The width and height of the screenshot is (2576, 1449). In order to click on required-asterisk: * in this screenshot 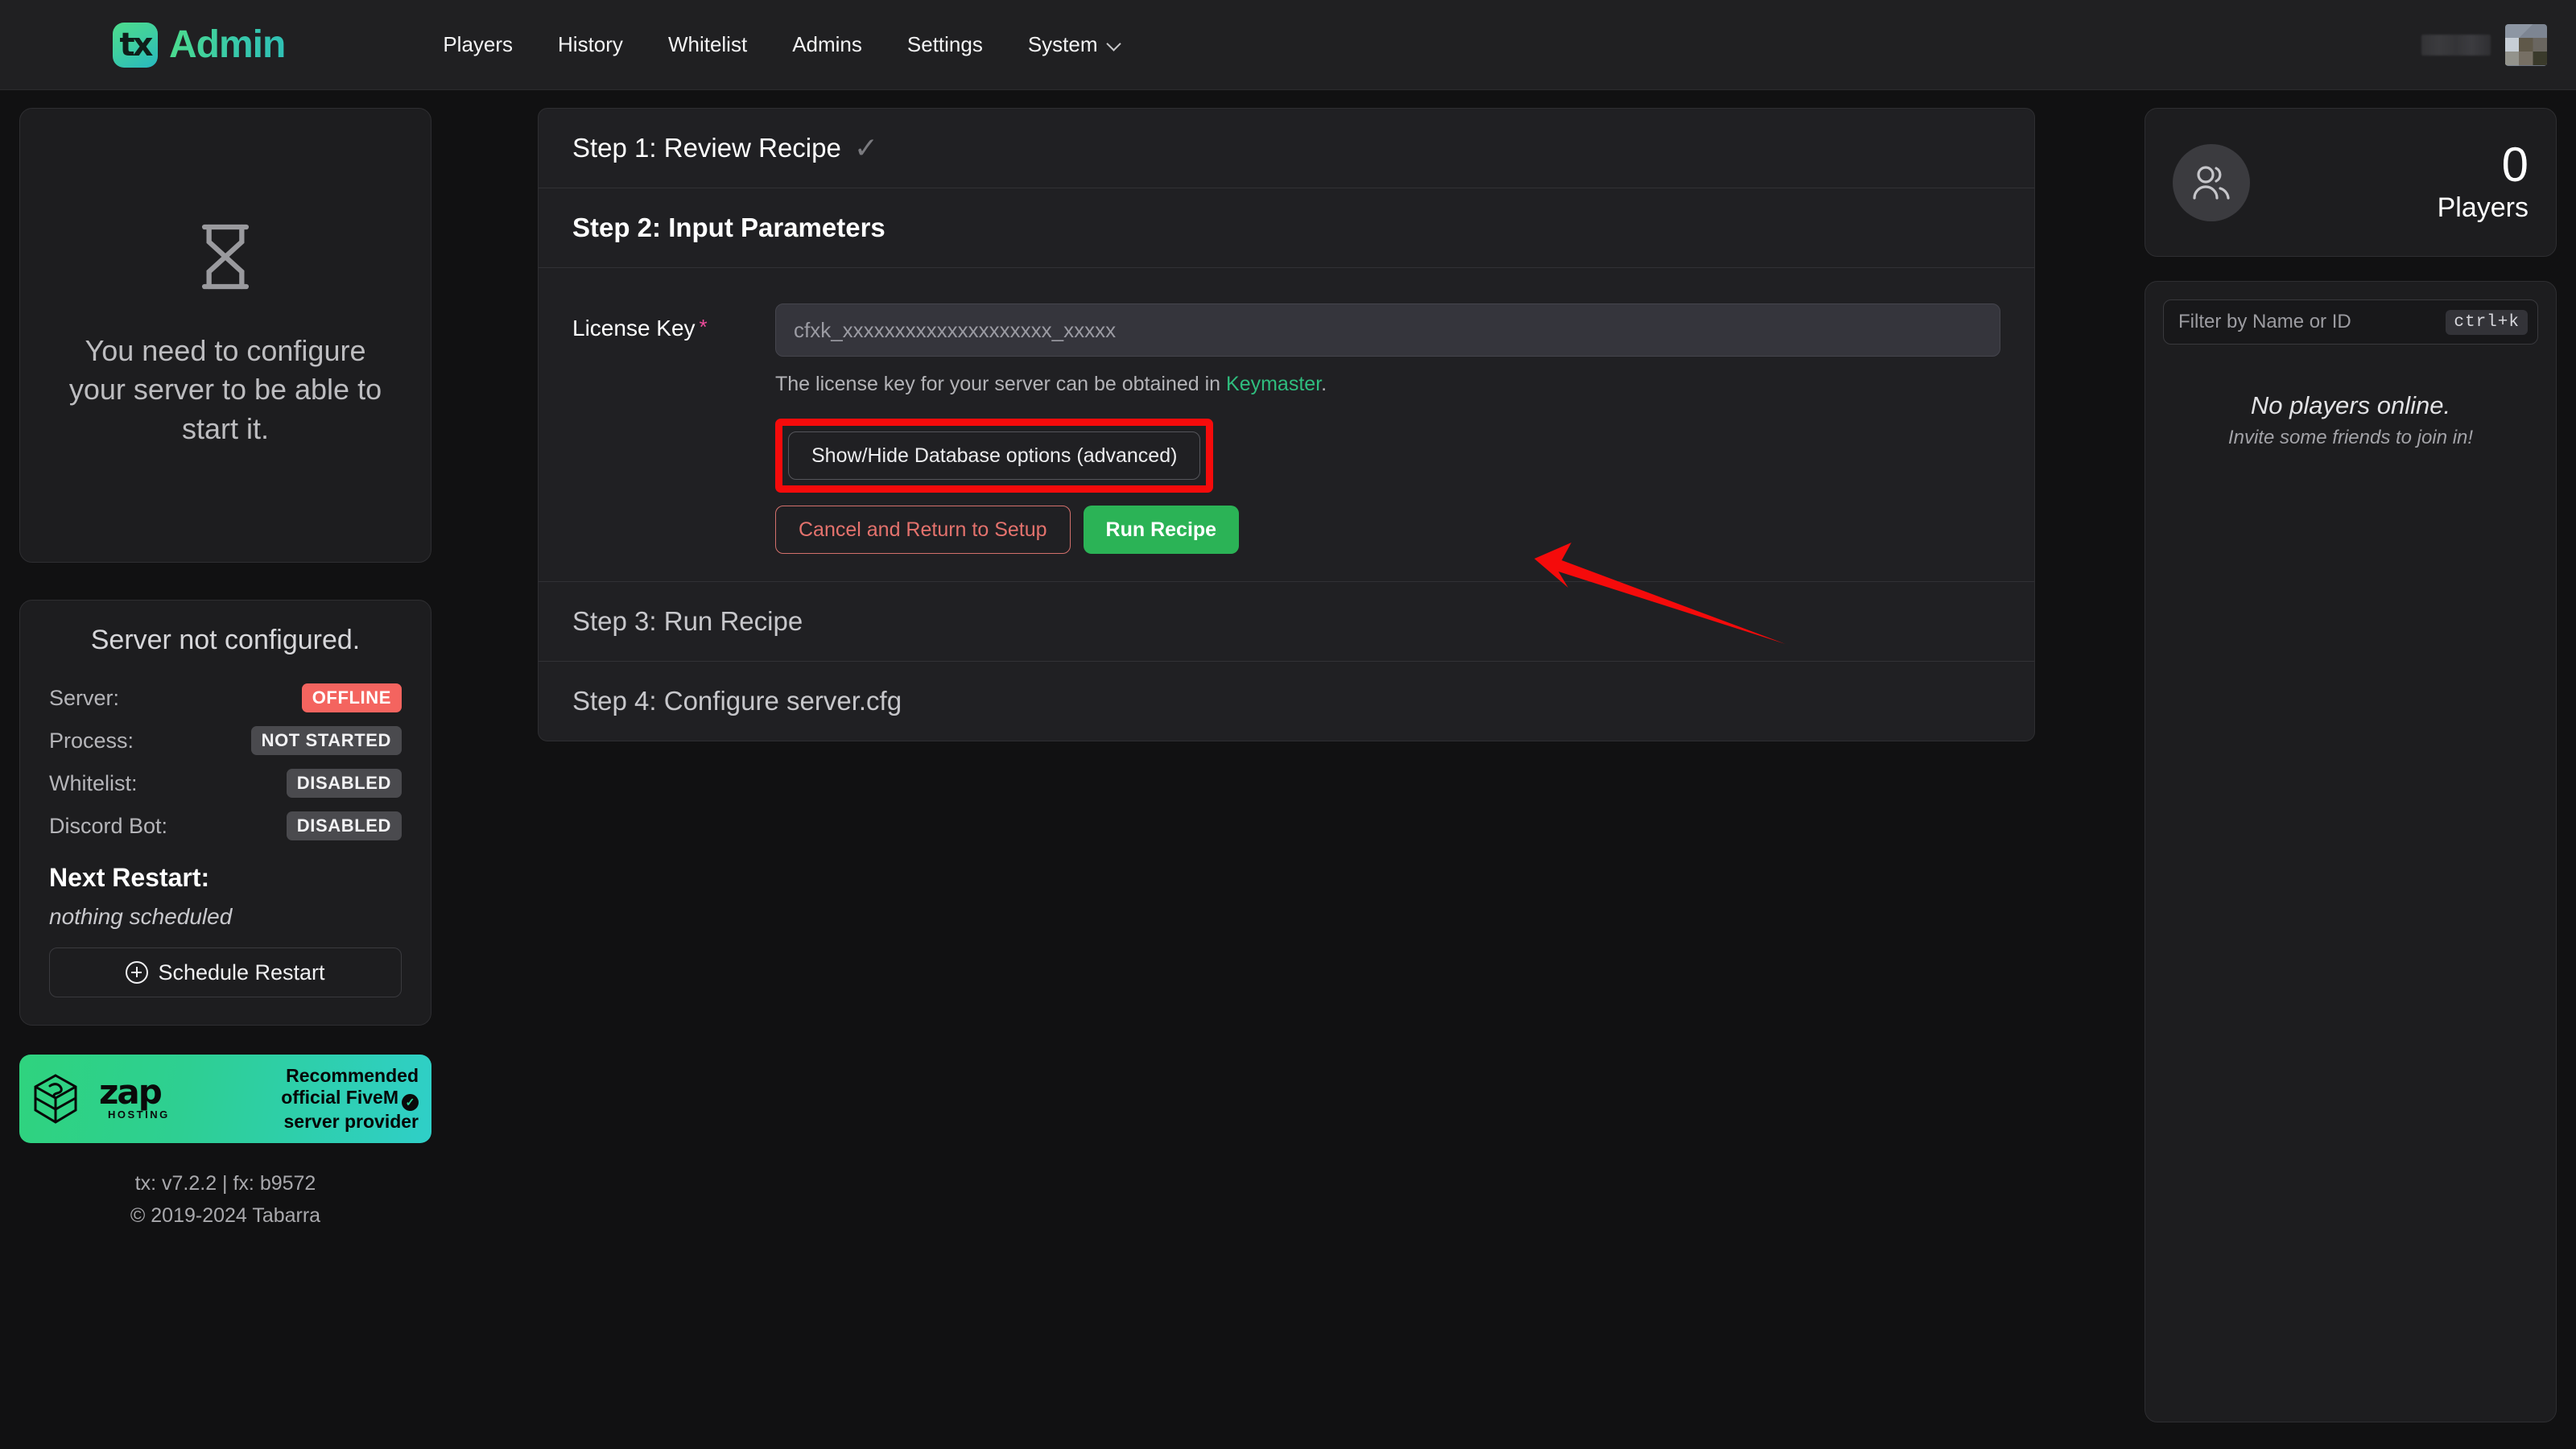, I will do `click(703, 327)`.